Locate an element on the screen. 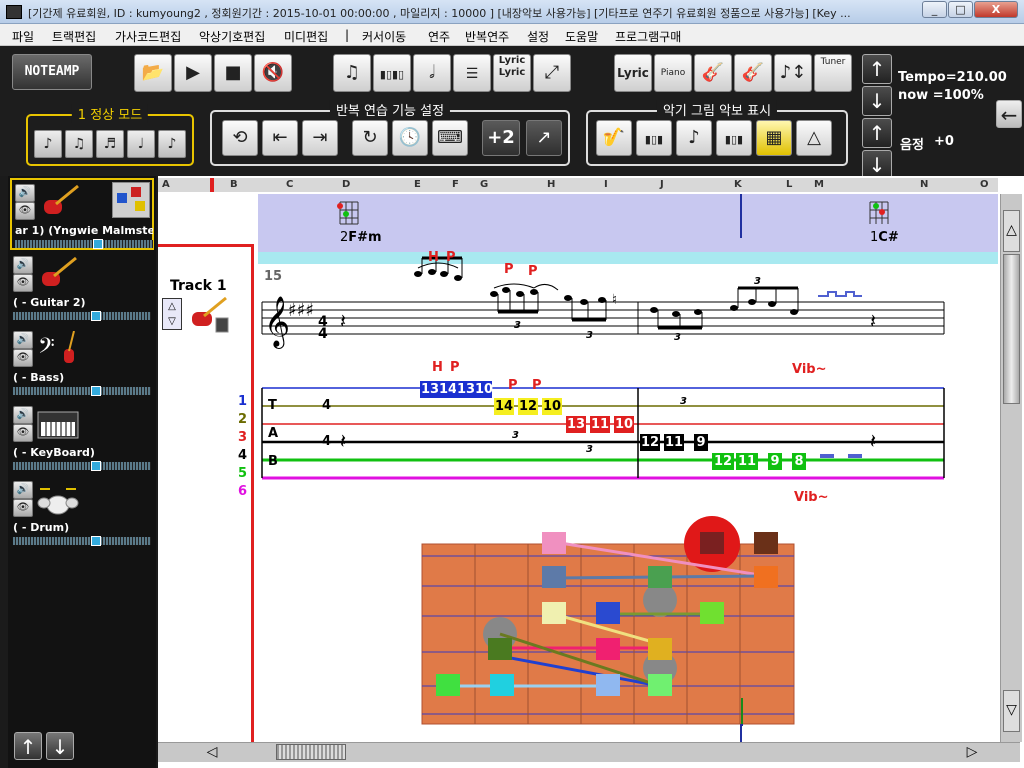  horizontal-scrollbar: ◁ ▷ is located at coordinates (589, 752).